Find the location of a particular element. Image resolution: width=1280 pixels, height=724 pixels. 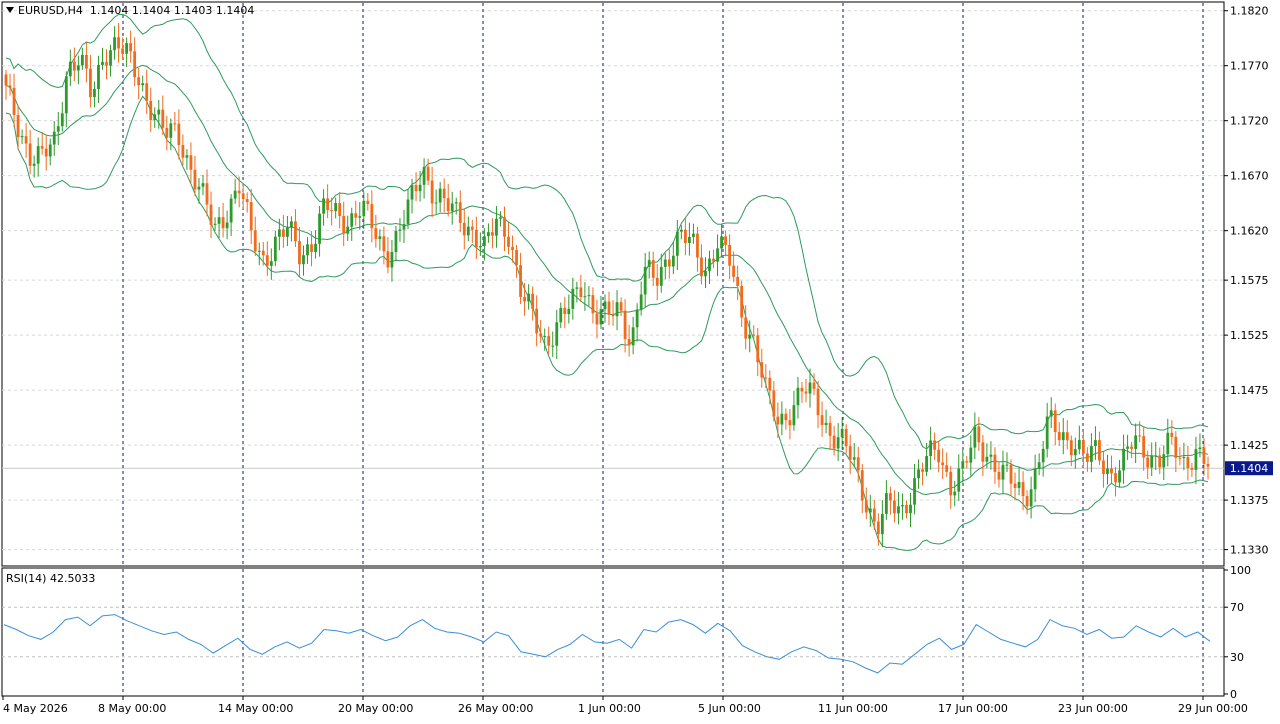

time-tick-label: 29 Jun 00:00 is located at coordinates (1213, 708).